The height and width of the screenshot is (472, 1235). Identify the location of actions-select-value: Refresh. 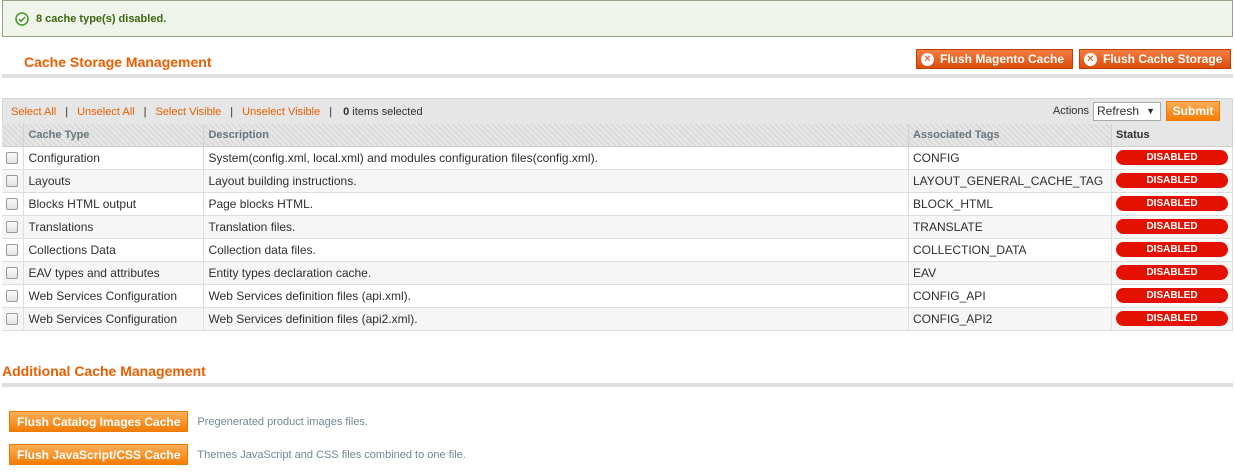
(1118, 111).